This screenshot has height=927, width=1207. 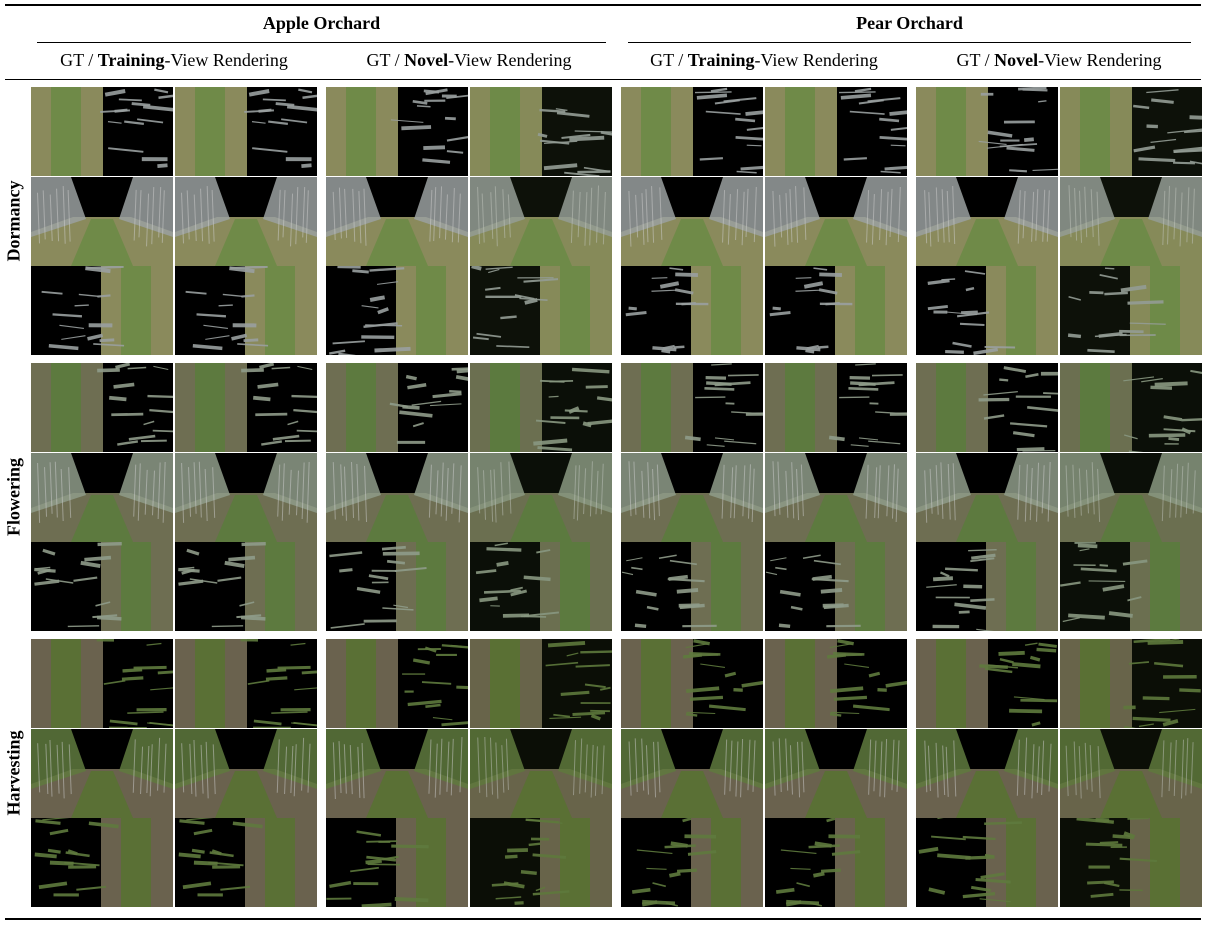 I want to click on header-bottom-rule, so click(x=603, y=79).